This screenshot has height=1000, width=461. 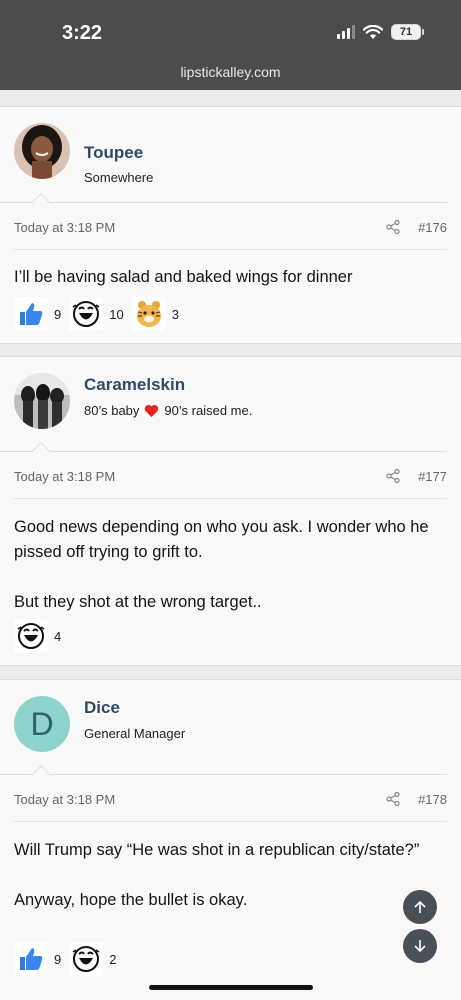 I want to click on arrow-up-icon, so click(x=420, y=906).